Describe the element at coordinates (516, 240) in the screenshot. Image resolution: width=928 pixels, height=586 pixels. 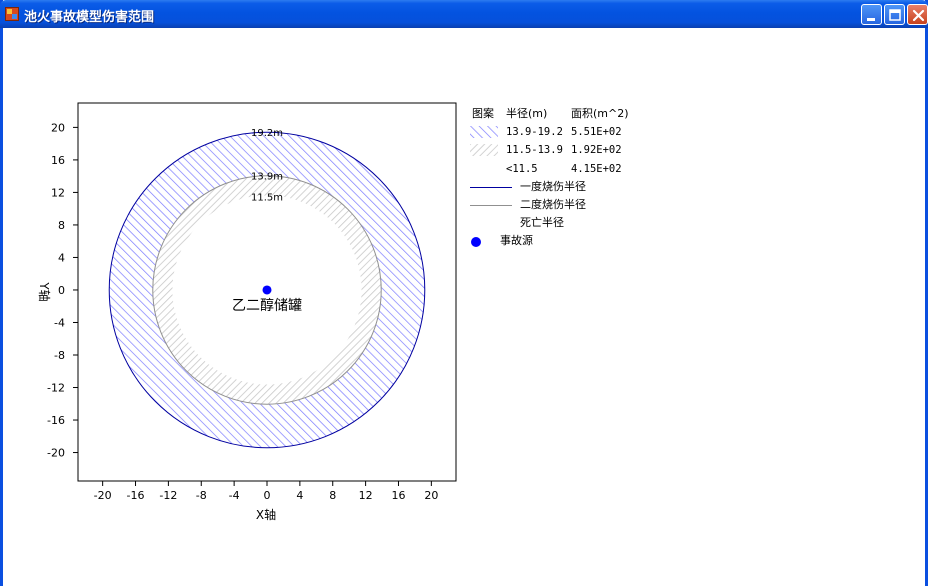
I see `legend-source-label: 事故源` at that location.